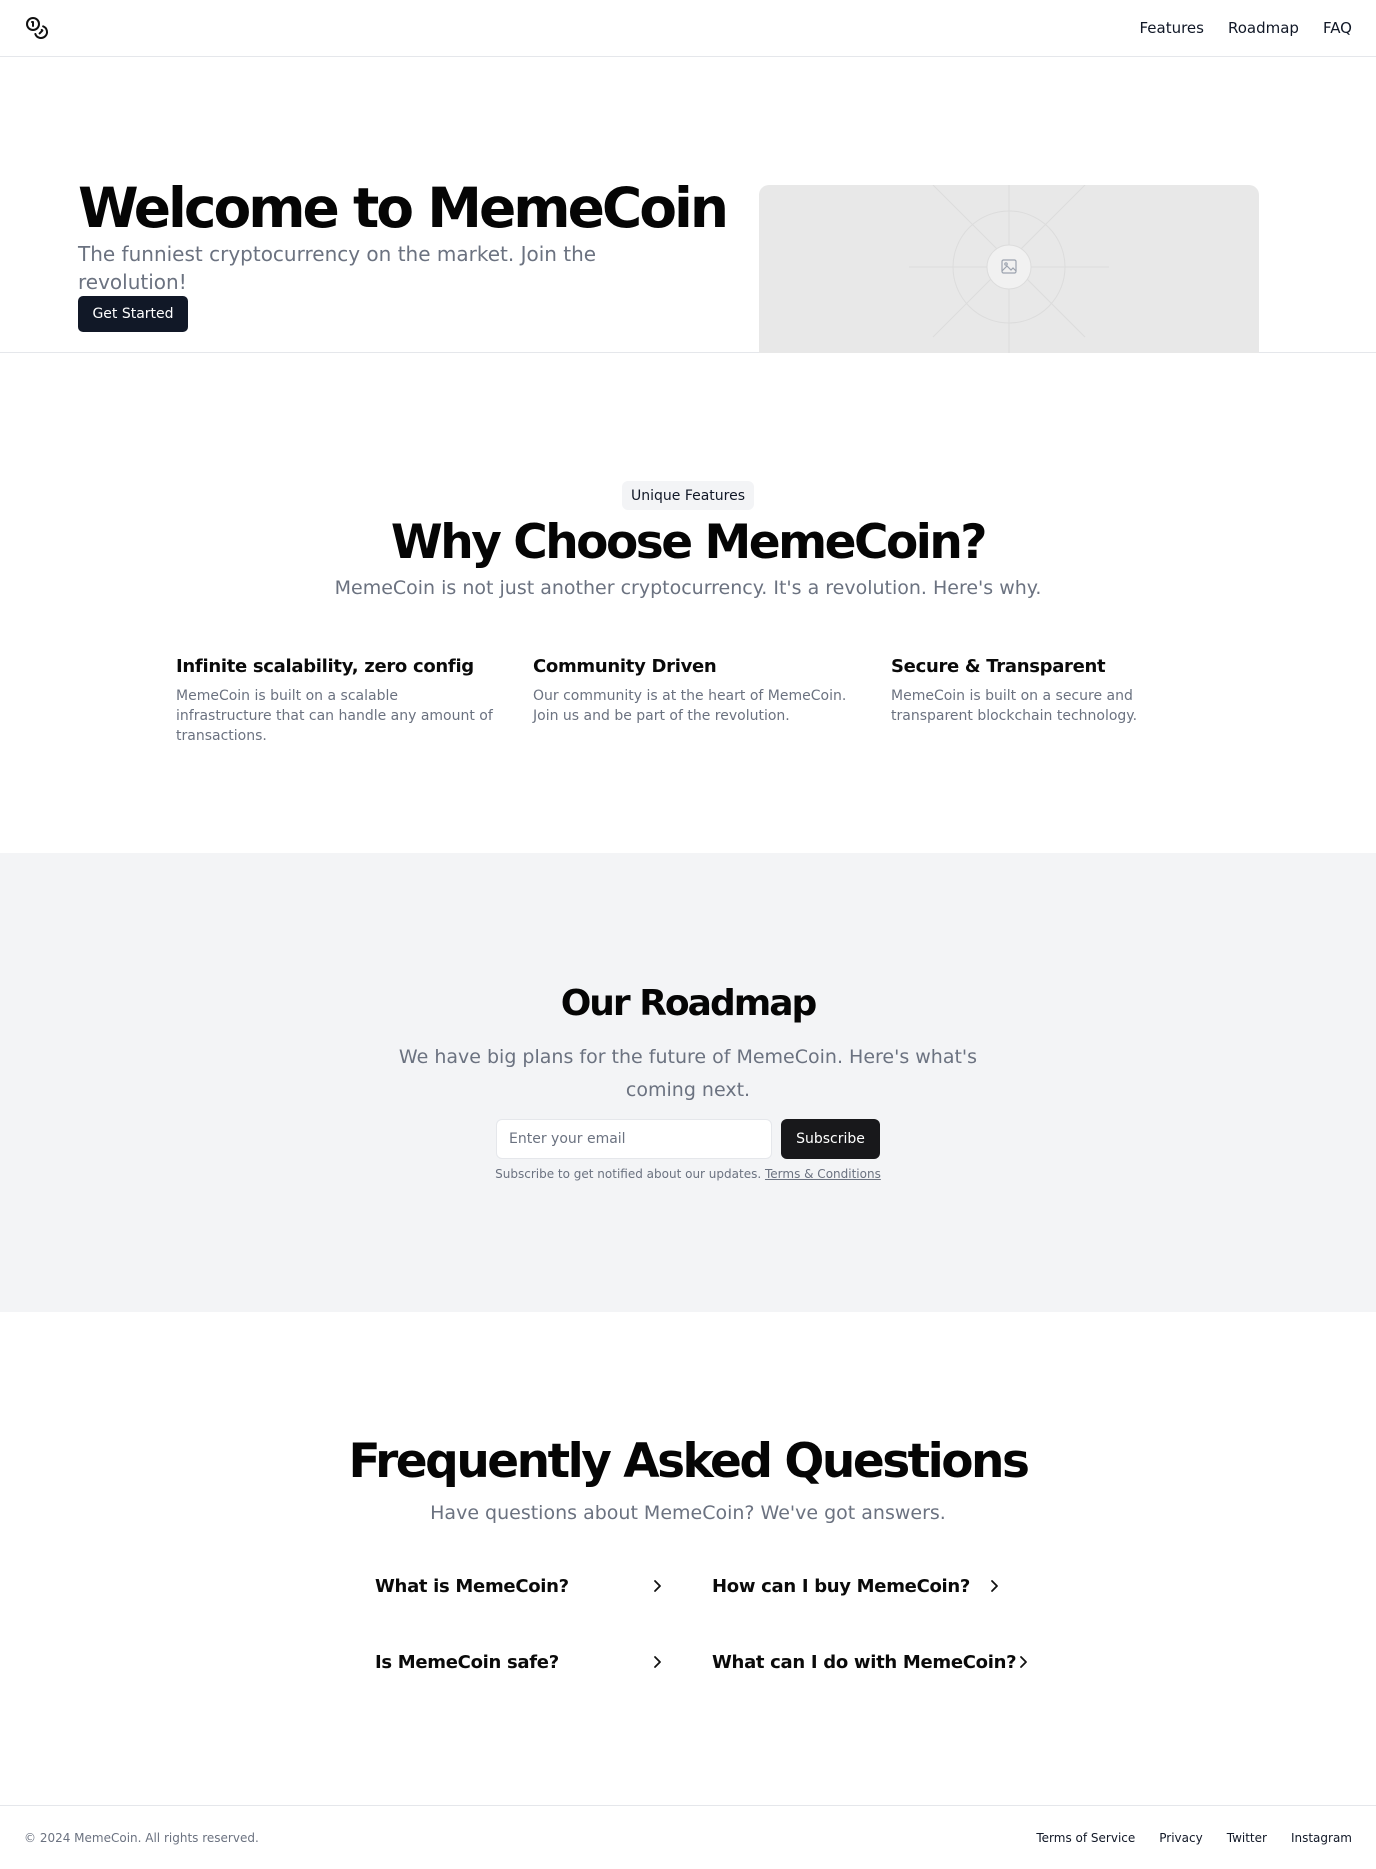 Image resolution: width=1376 pixels, height=1869 pixels. I want to click on faq-item: What can I do with MemeCoin?, so click(870, 1662).